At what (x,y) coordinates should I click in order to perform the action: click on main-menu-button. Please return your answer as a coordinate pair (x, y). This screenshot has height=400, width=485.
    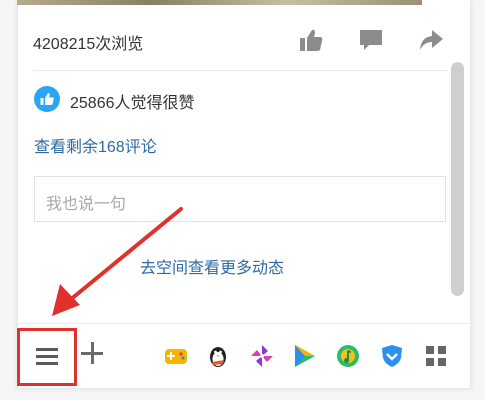
    Looking at the image, I should click on (47, 357).